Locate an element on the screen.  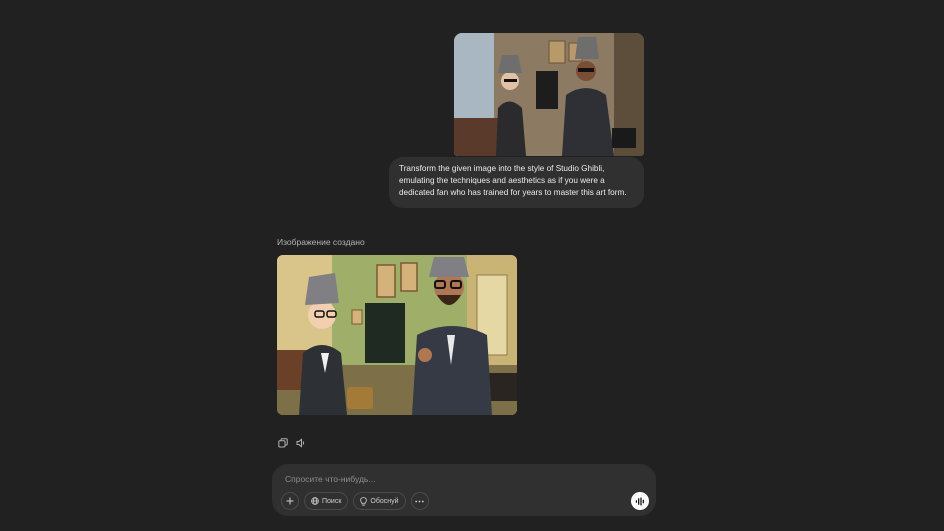
copy-icon is located at coordinates (283, 443).